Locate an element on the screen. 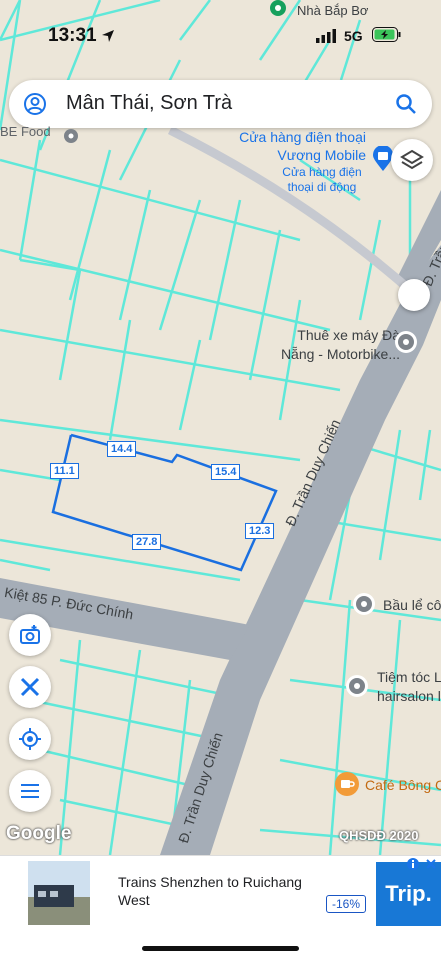  poi-label-top: Nhà Bắp Bơ is located at coordinates (332, 10).